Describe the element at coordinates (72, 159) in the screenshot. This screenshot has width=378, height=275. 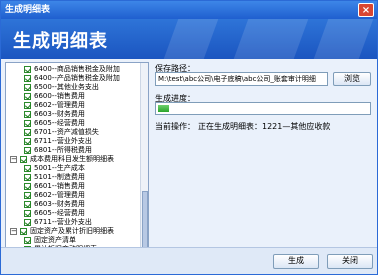
I see `tree-item-label: 成本费用科目发生额明细表` at that location.